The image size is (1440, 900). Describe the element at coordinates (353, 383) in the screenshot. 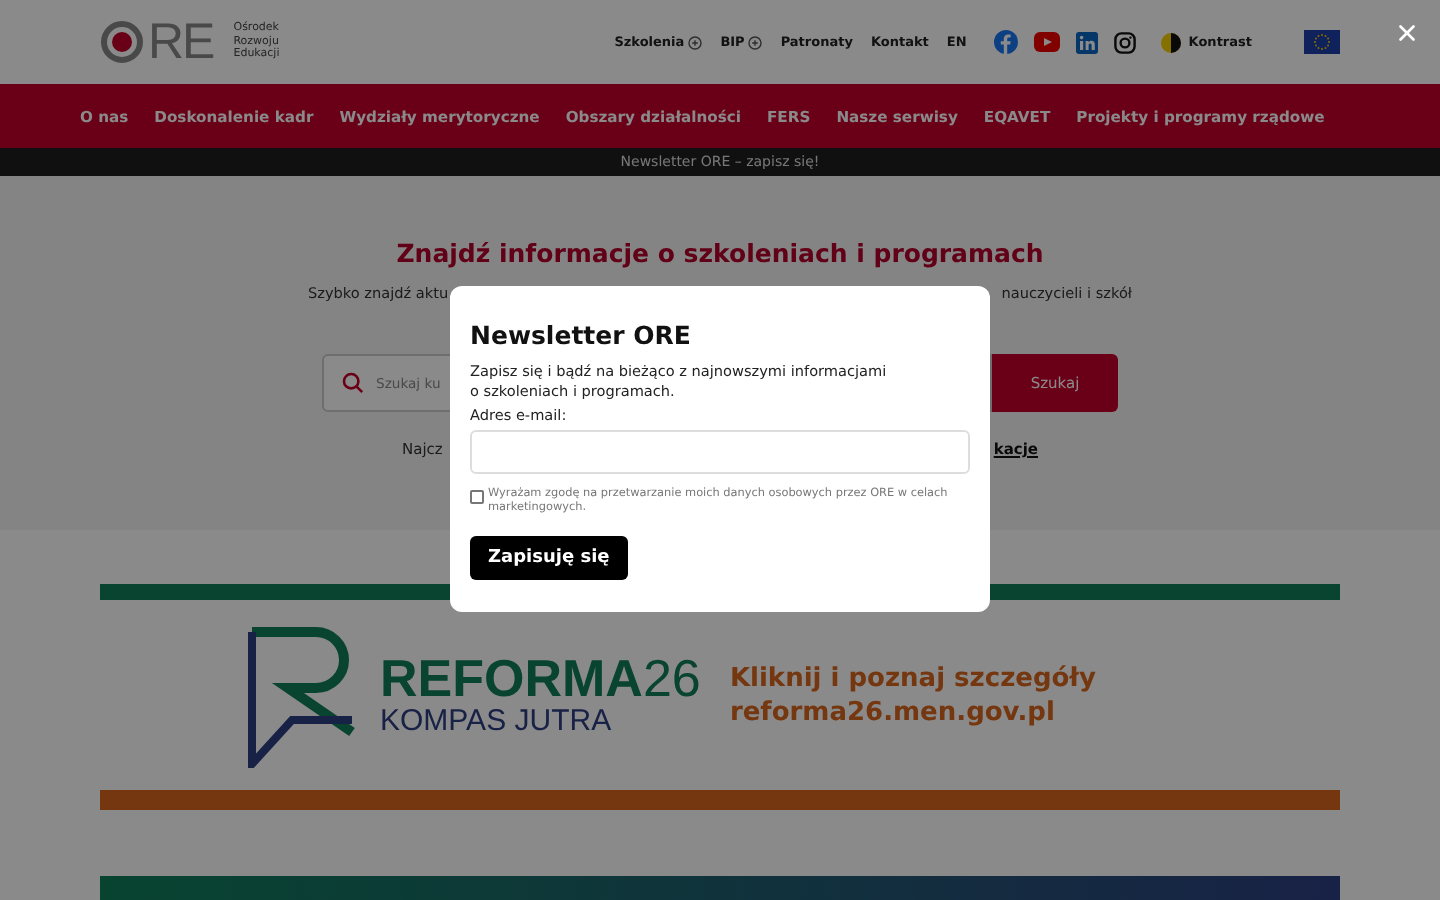

I see `search-icon` at that location.